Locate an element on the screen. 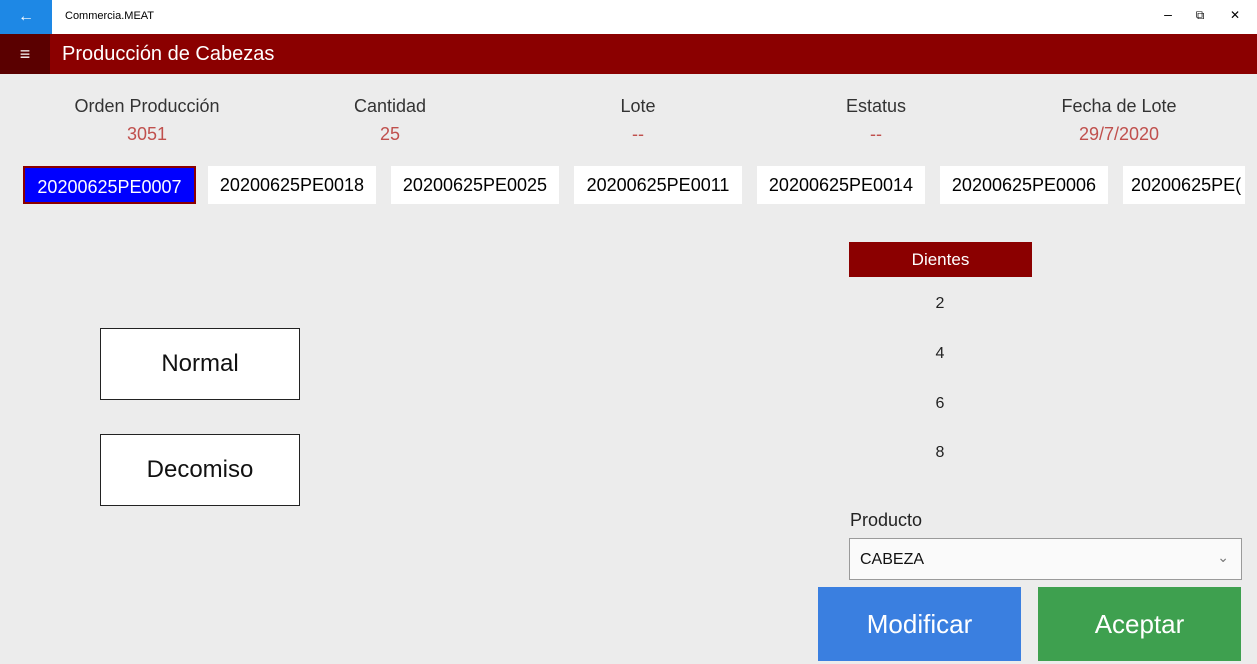 The width and height of the screenshot is (1257, 664). info-fecha-de-lote: Fecha de Lote 29/7/2020 is located at coordinates (1119, 120).